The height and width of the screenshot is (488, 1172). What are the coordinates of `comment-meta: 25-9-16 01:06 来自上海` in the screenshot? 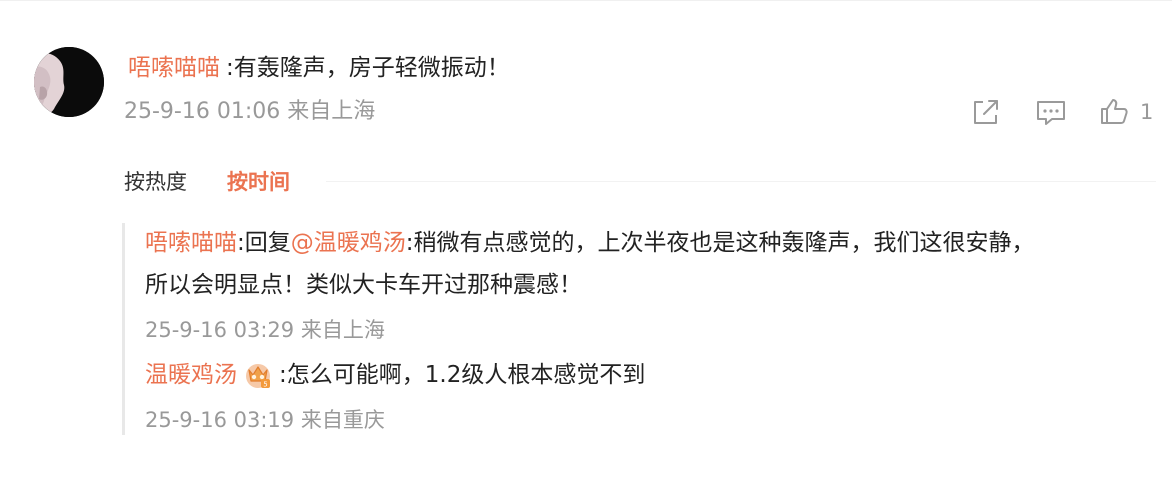 It's located at (250, 111).